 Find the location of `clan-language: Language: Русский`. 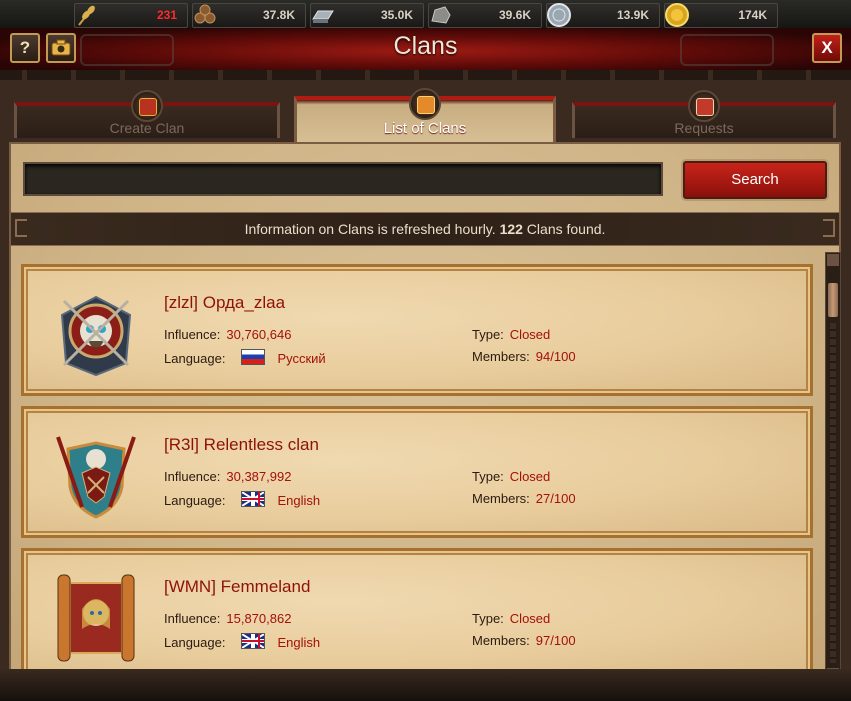

clan-language: Language: Русский is located at coordinates (245, 357).